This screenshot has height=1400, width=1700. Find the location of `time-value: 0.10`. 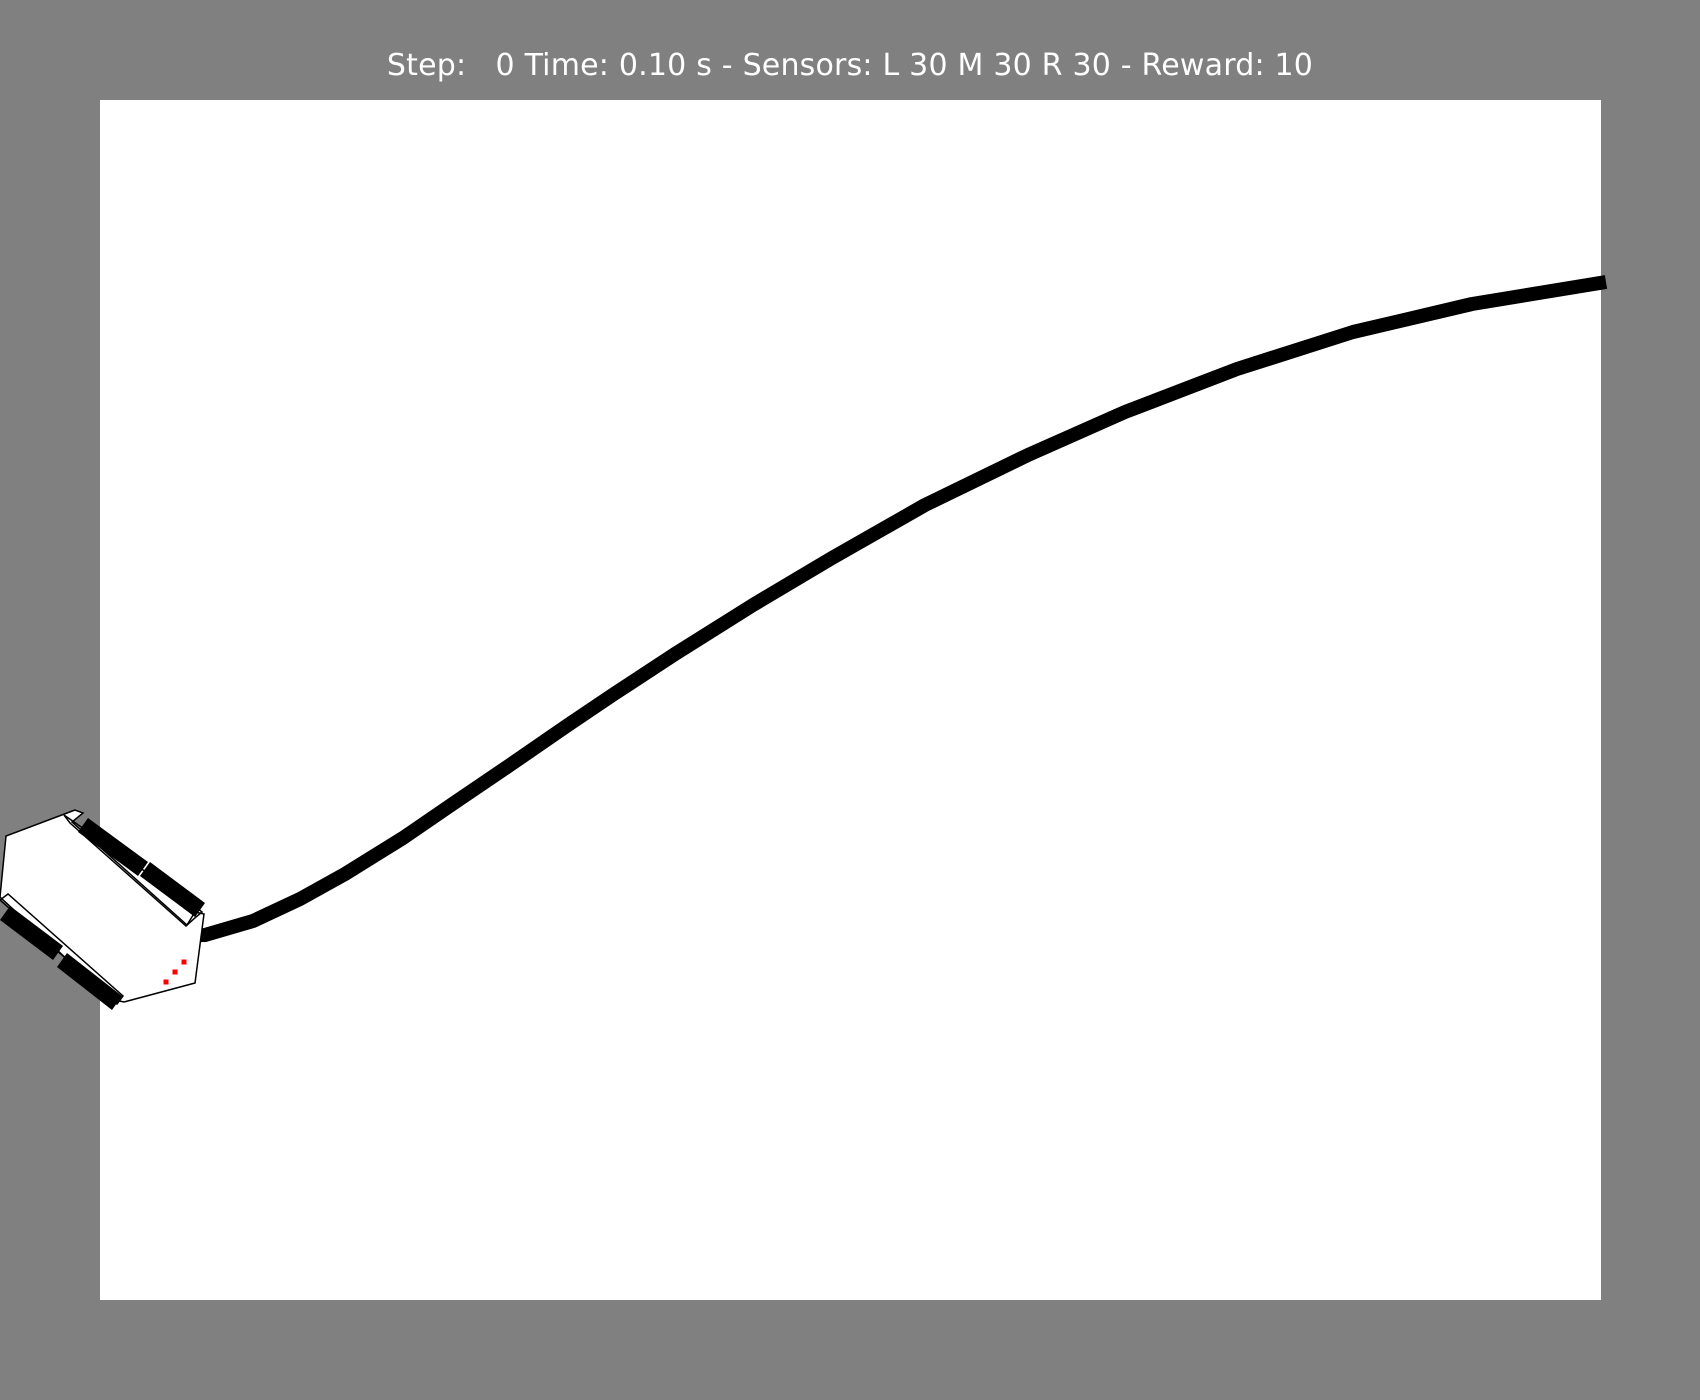

time-value: 0.10 is located at coordinates (652, 65).